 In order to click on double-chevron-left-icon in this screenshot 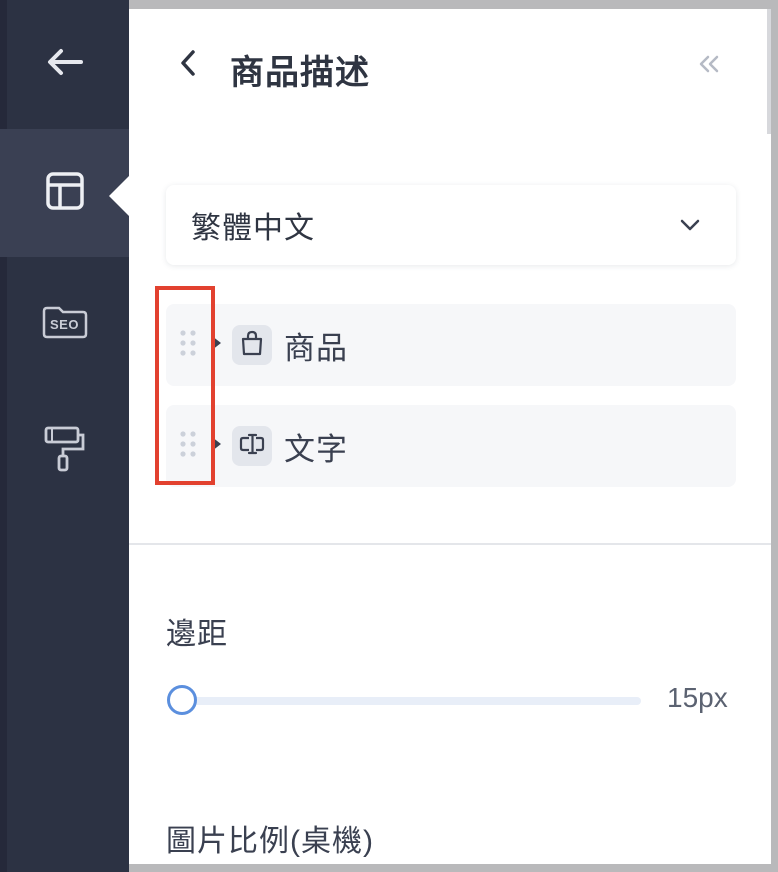, I will do `click(709, 66)`.